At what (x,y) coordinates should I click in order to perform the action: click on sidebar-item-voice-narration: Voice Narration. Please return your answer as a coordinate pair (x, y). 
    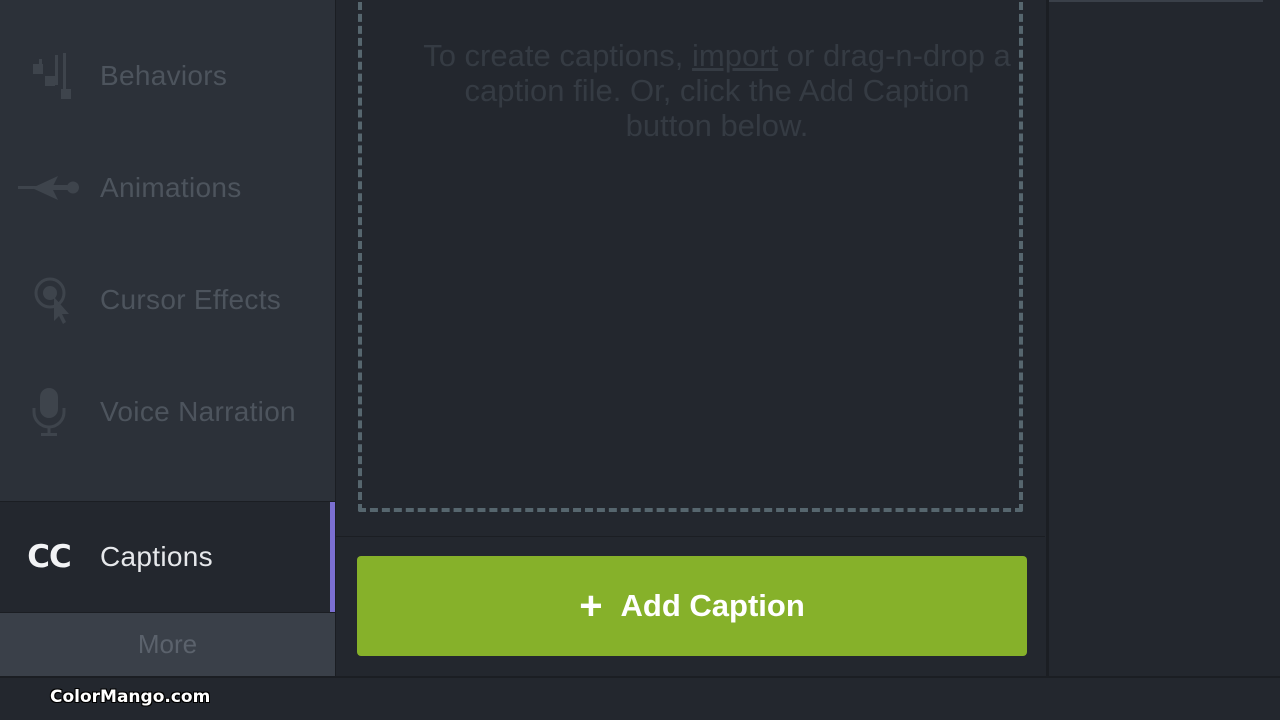
    Looking at the image, I should click on (167, 412).